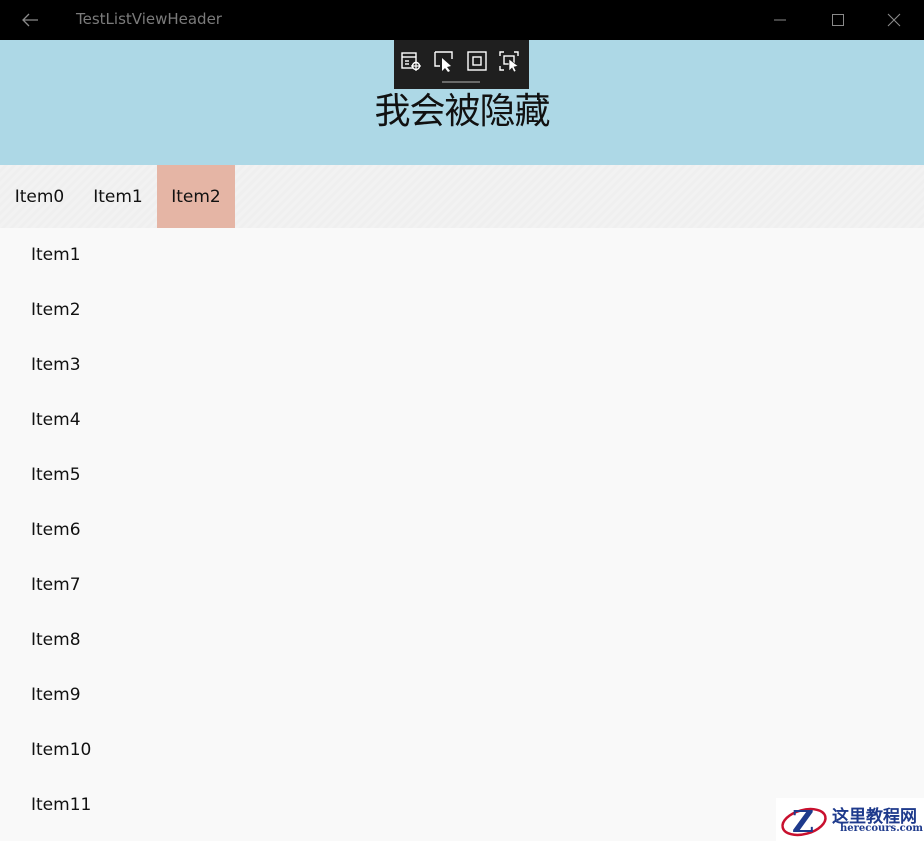 Image resolution: width=924 pixels, height=841 pixels. I want to click on window-title: TestListViewHeader, so click(149, 19).